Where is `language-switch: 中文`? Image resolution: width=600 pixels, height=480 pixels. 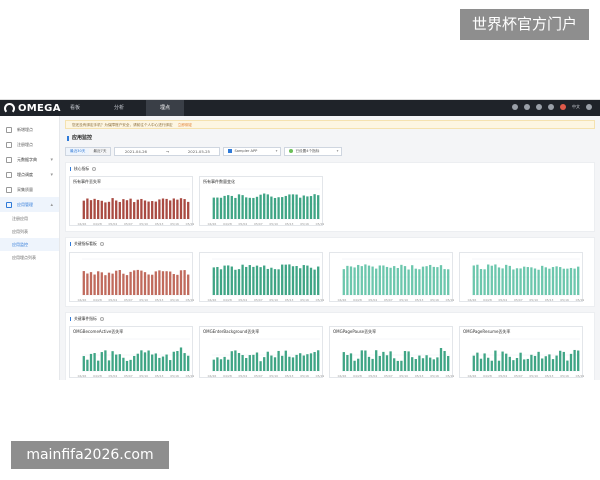 language-switch: 中文 is located at coordinates (576, 107).